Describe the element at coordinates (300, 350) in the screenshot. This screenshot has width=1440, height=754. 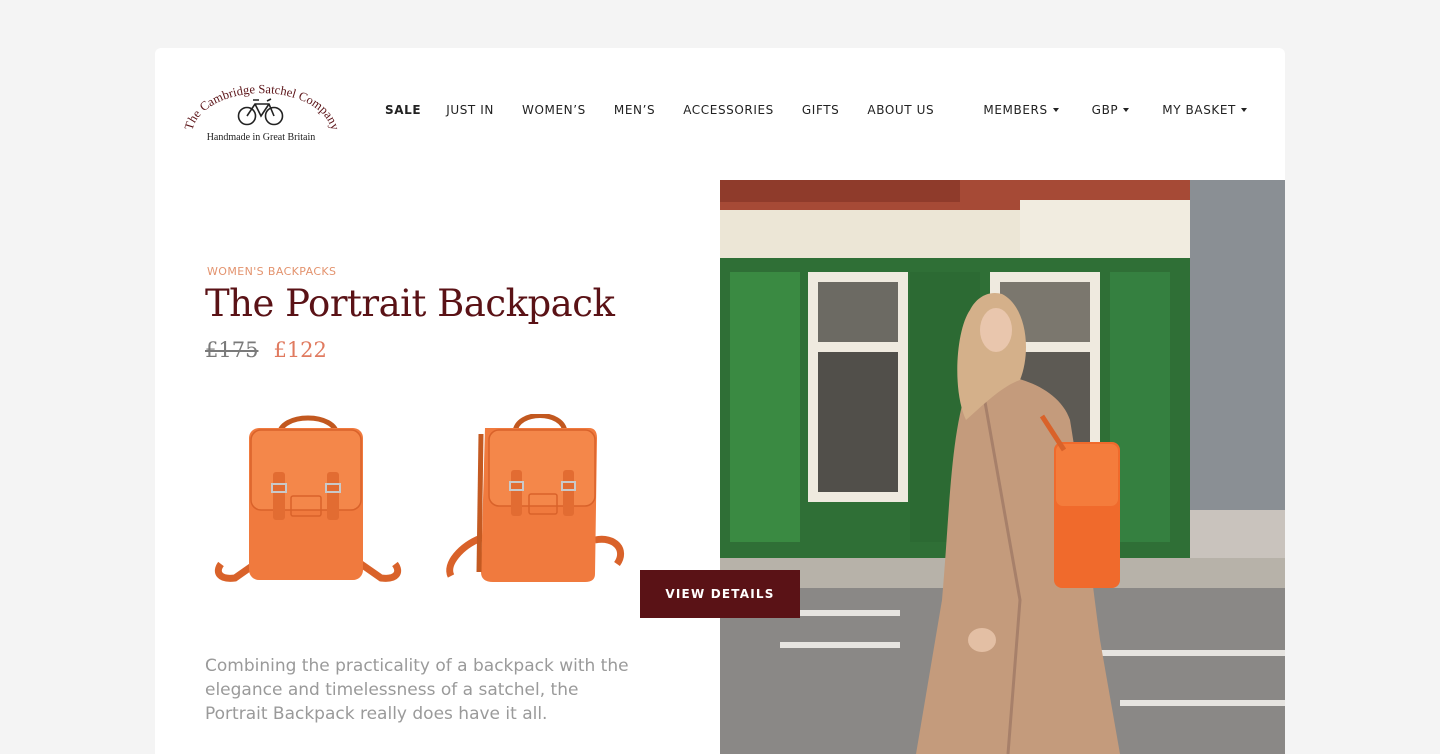
I see `sale-price: £122` at that location.